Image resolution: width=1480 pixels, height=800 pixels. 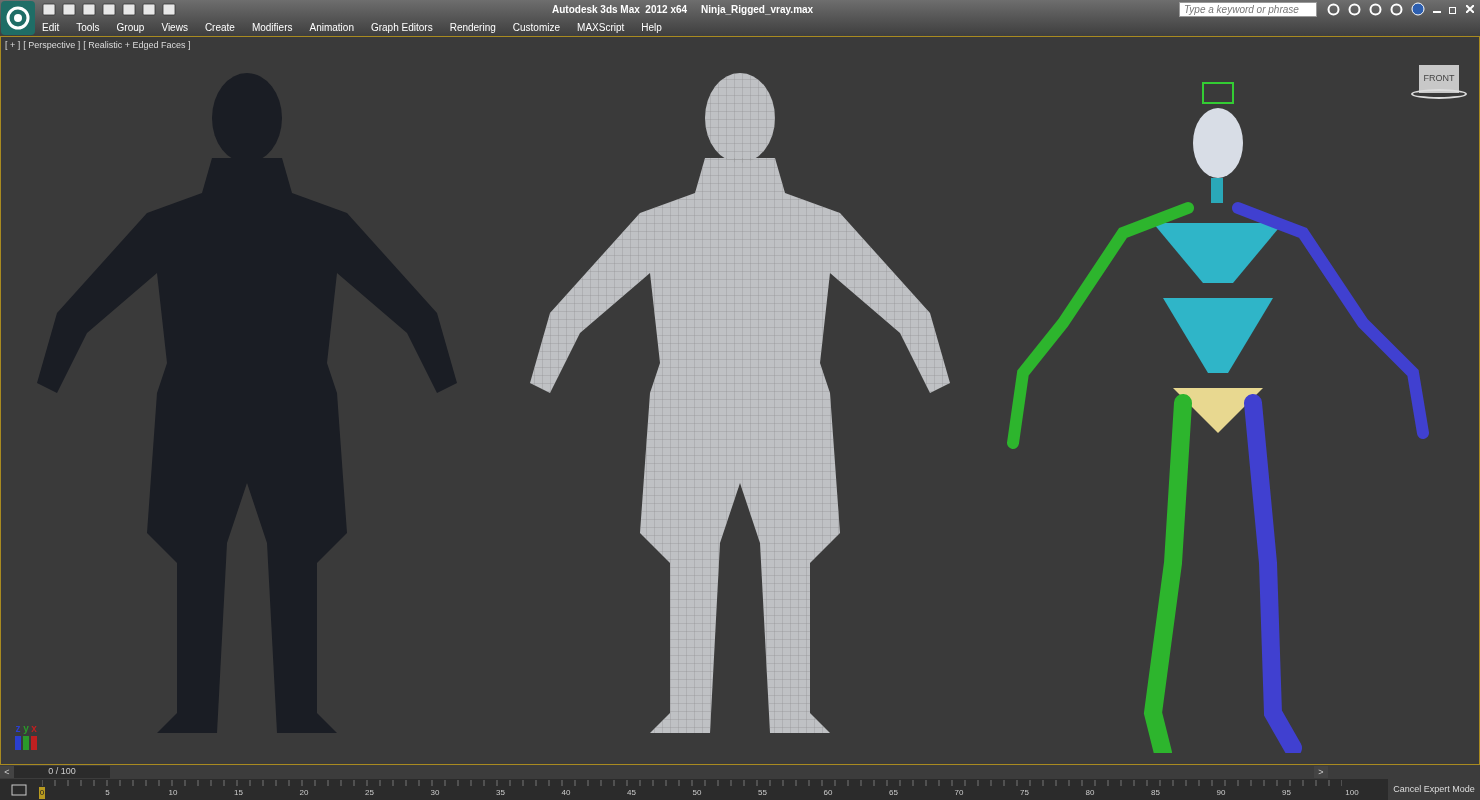 I want to click on viewcube: FRONT, so click(x=1439, y=79).